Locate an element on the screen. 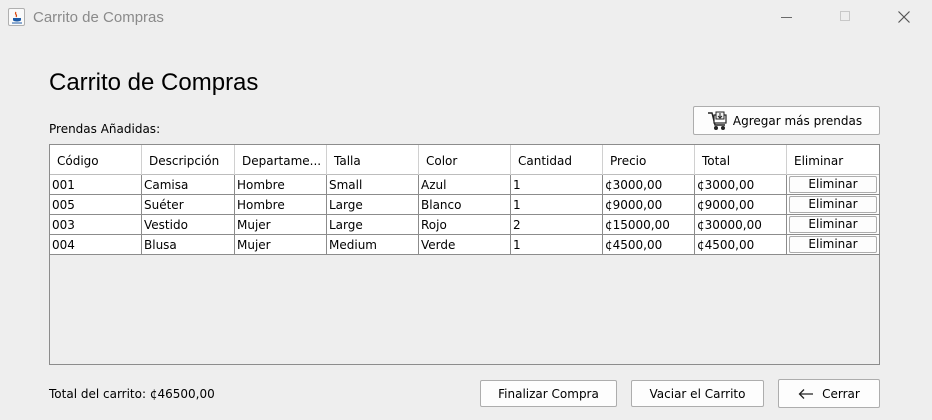 The height and width of the screenshot is (420, 932). window-close-button is located at coordinates (903, 17).